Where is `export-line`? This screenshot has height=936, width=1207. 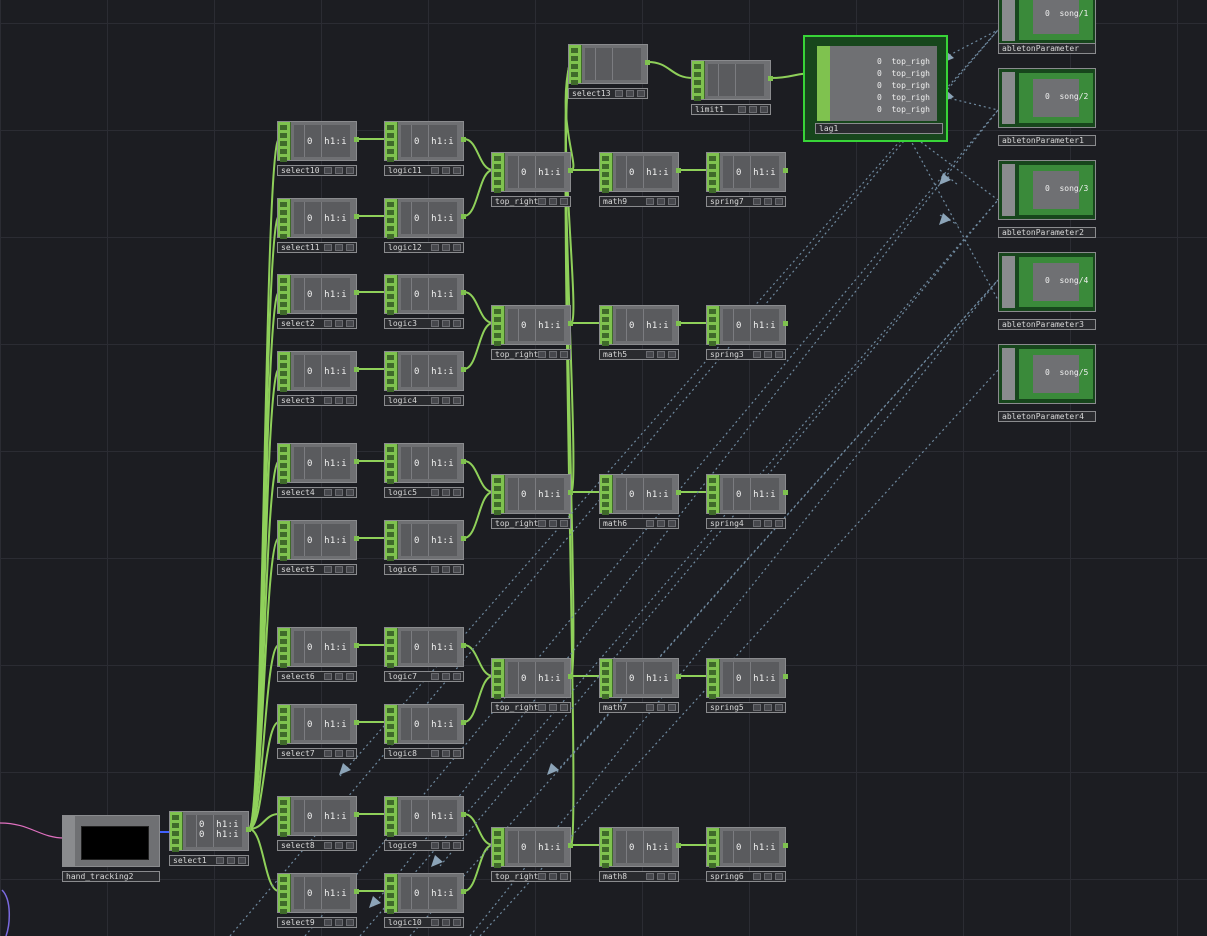 export-line is located at coordinates (951, 215).